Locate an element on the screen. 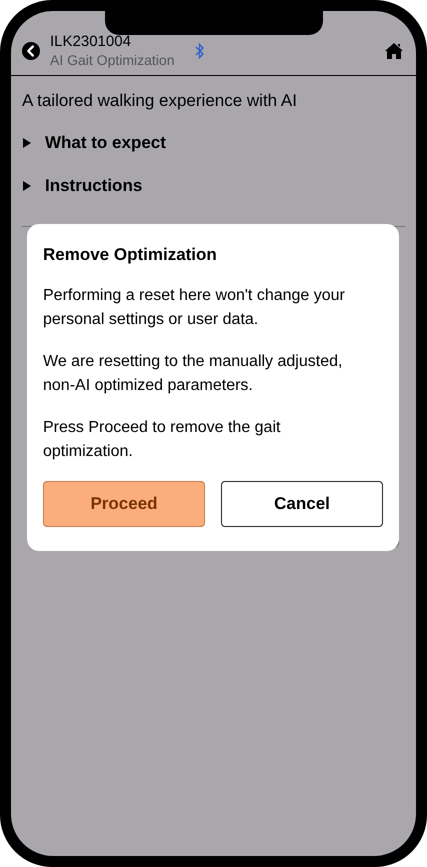 This screenshot has width=427, height=867. dialog-message: Press Proceed to remove the gait optimization. is located at coordinates (162, 440).